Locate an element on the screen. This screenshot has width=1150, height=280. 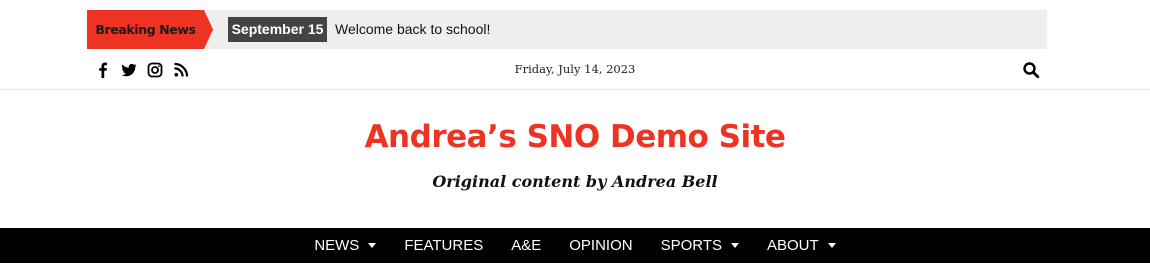
nav-item-news: NEWS is located at coordinates (345, 245).